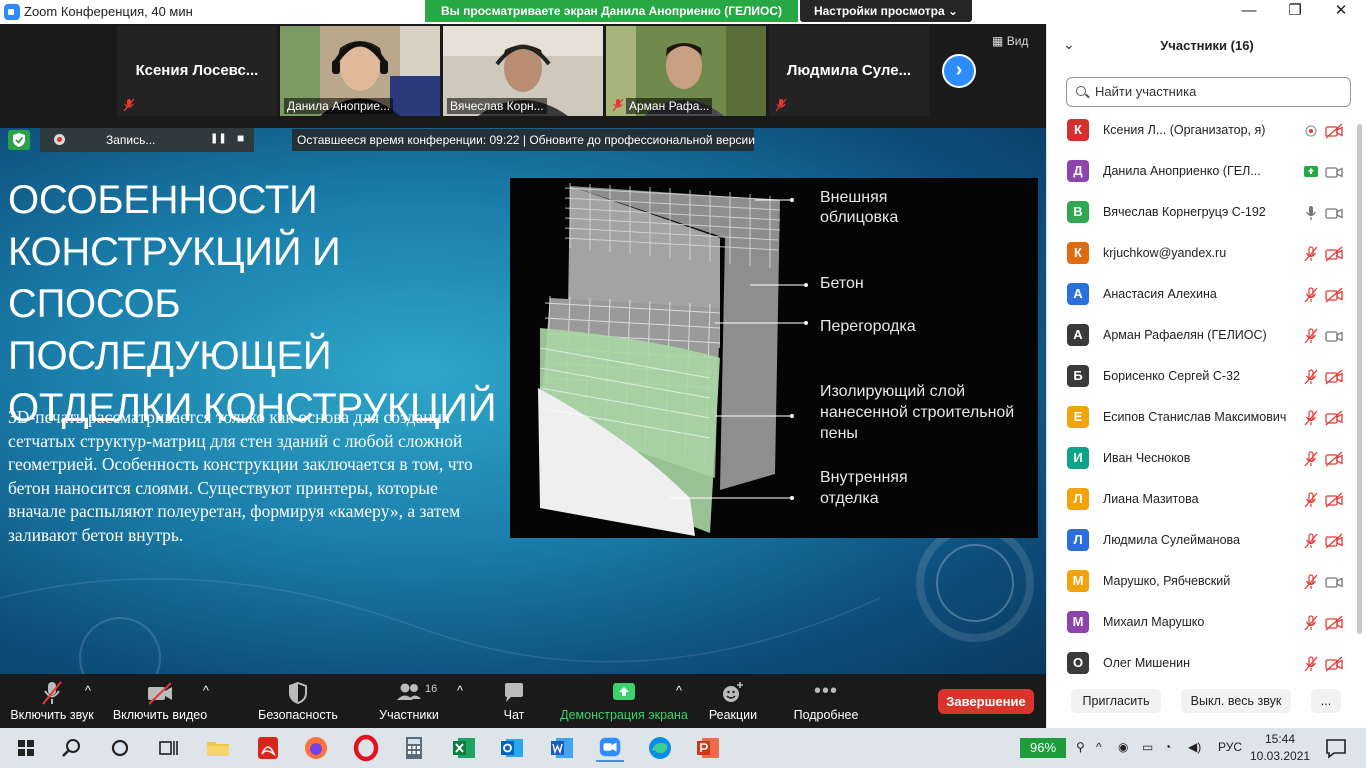 The height and width of the screenshot is (768, 1366). I want to click on edge-icon, so click(660, 748).